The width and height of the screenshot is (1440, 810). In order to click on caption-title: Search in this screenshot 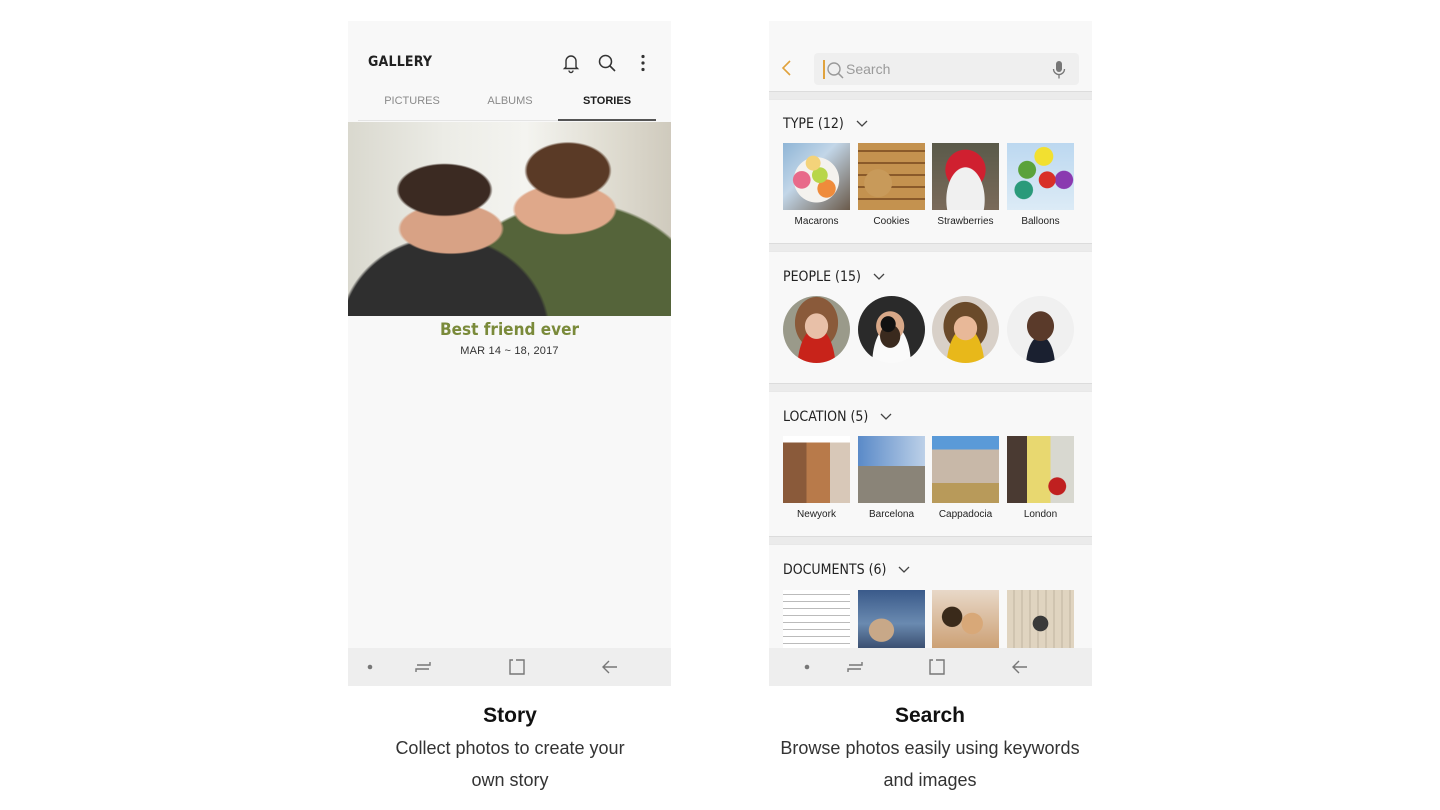, I will do `click(930, 715)`.